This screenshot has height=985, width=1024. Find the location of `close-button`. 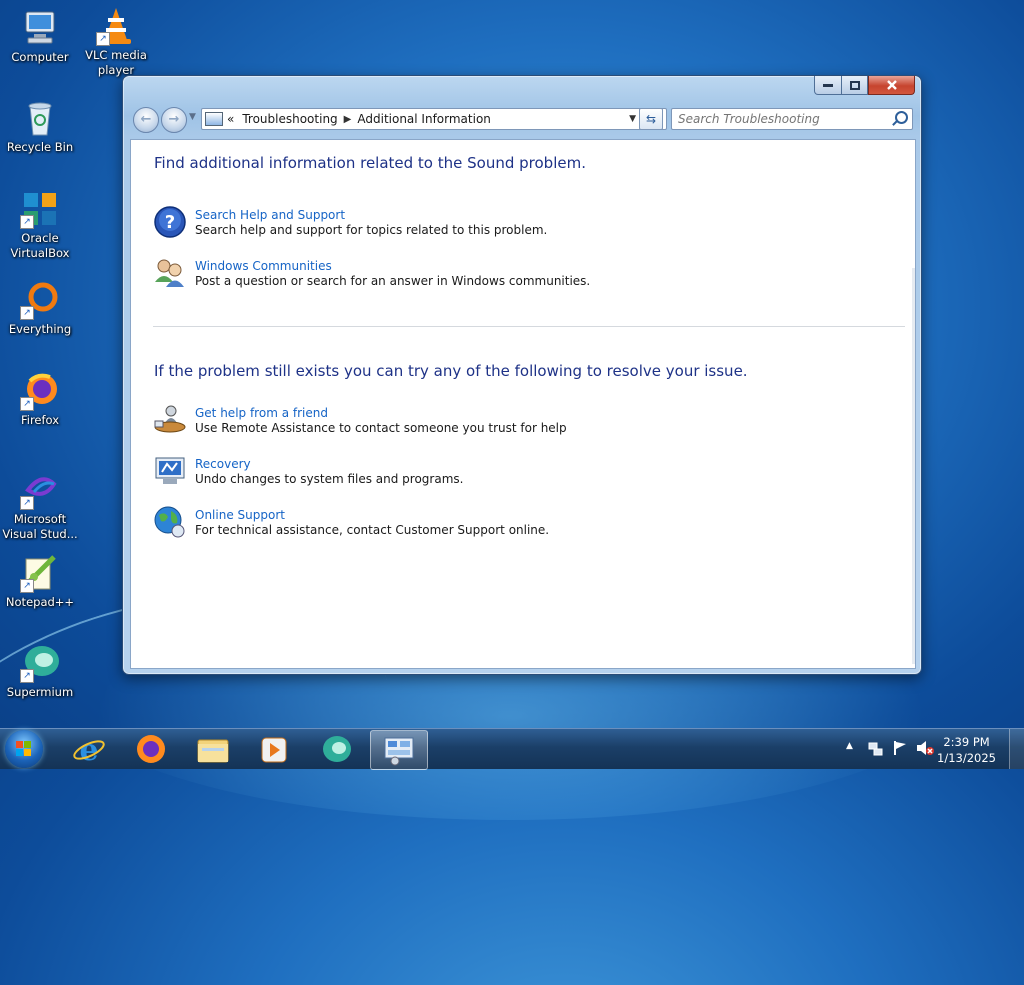

close-button is located at coordinates (891, 85).